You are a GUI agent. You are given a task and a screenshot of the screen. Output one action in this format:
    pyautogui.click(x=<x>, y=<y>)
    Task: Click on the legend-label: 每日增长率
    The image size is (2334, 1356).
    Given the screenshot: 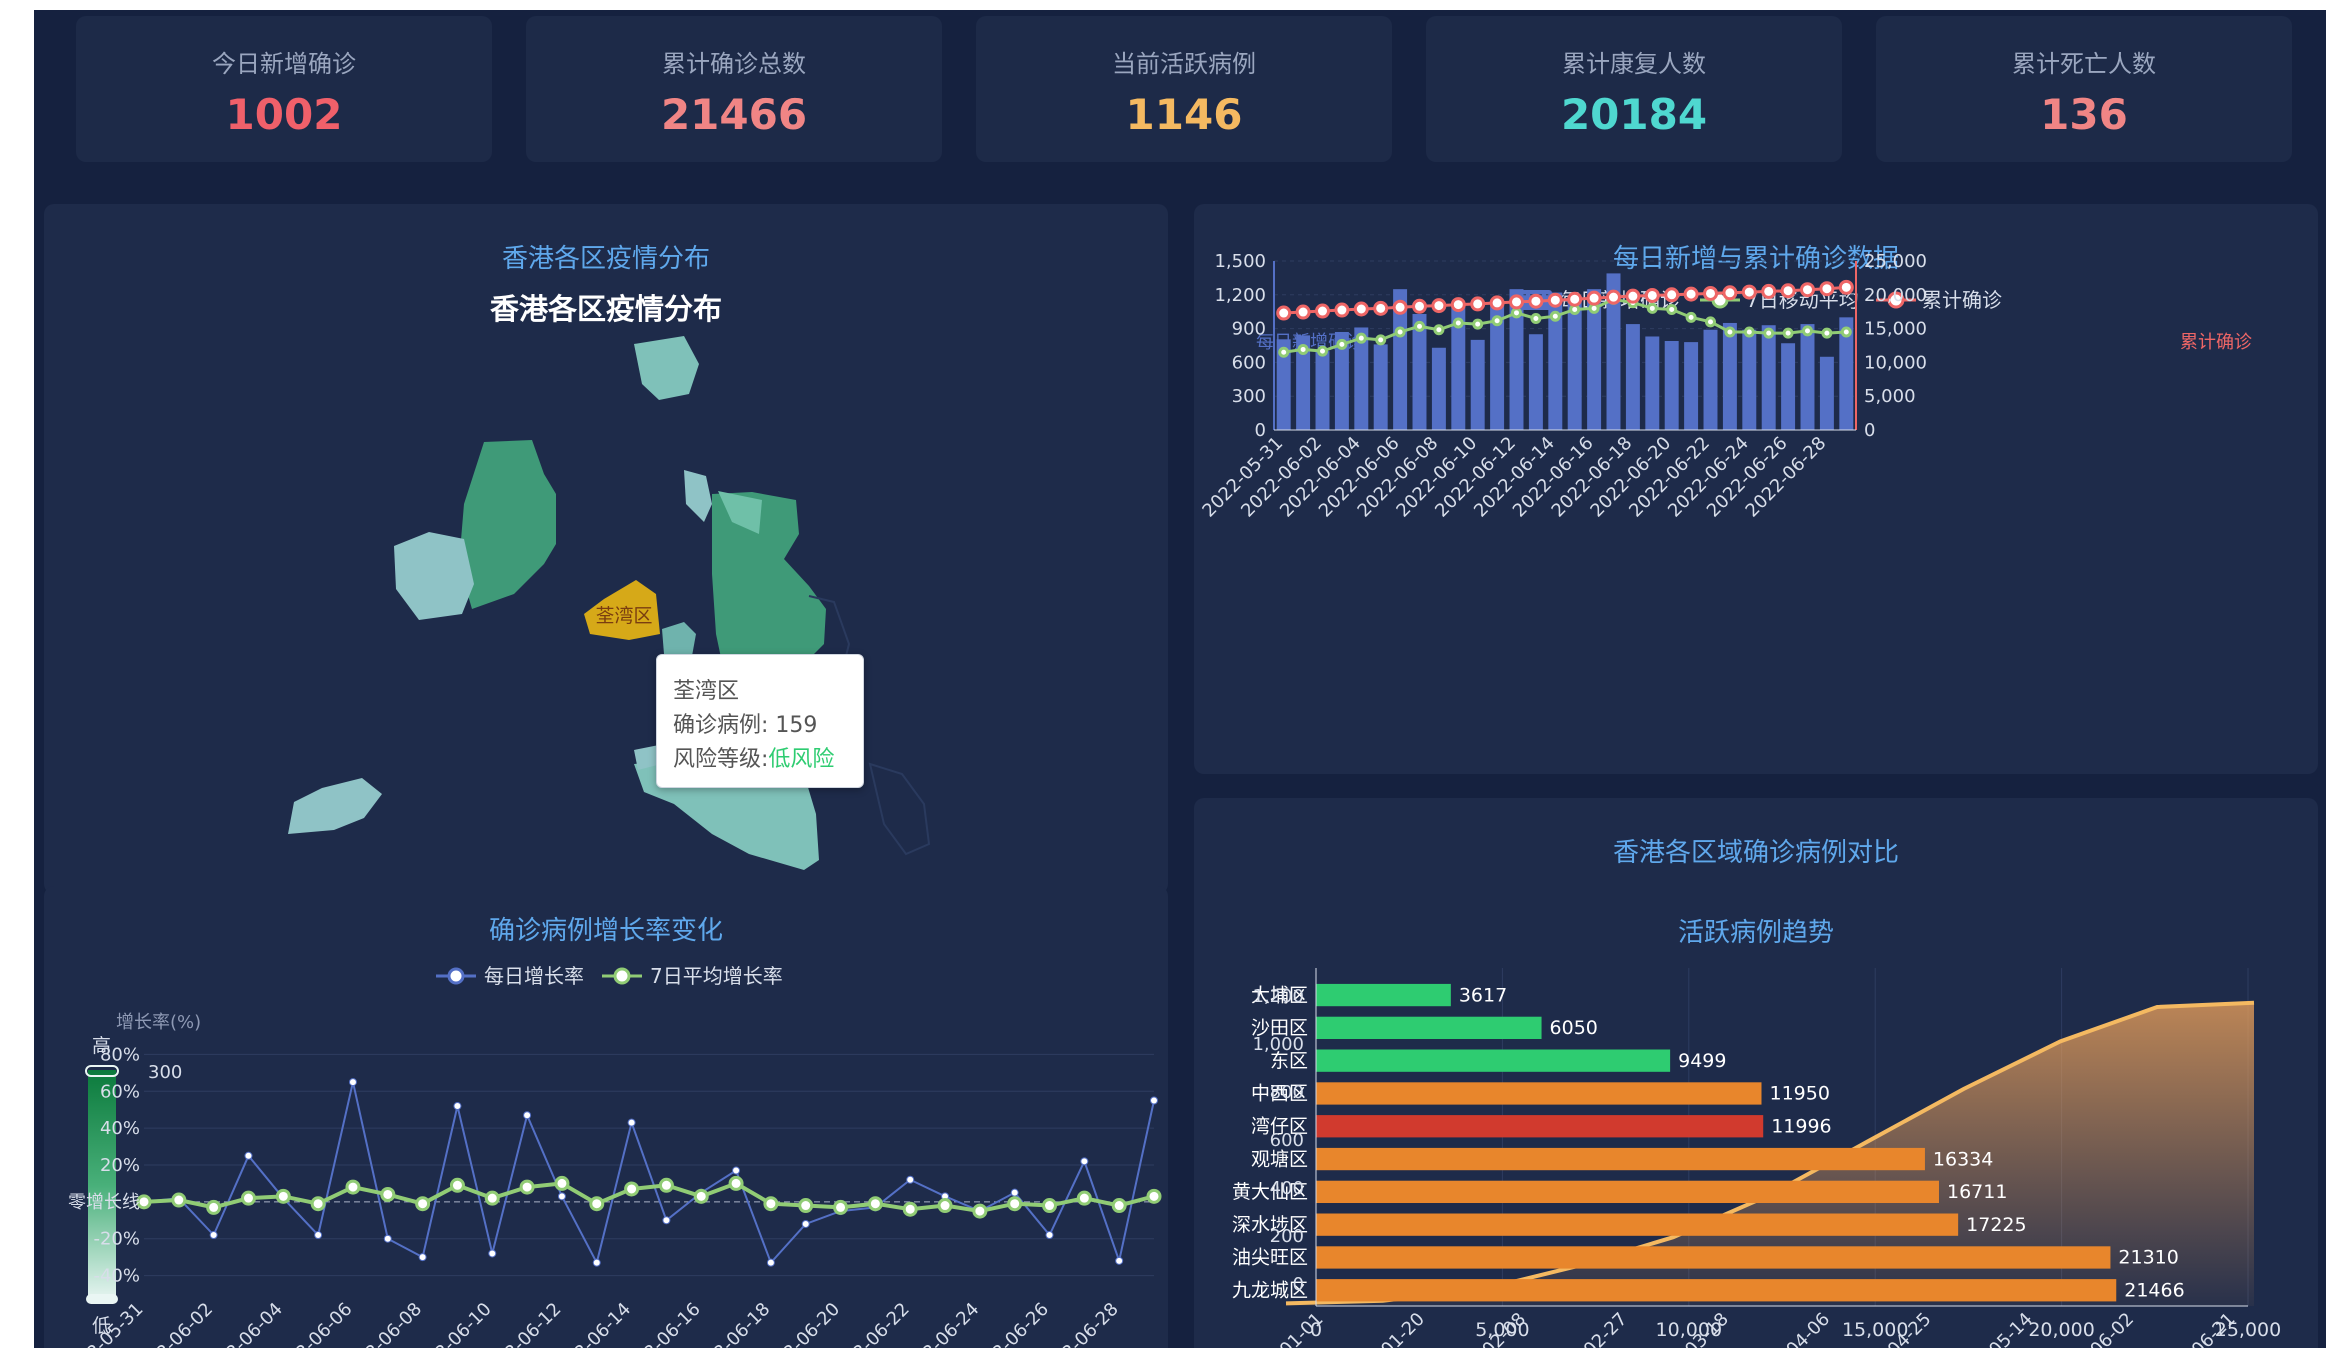 What is the action you would take?
    pyautogui.click(x=534, y=976)
    